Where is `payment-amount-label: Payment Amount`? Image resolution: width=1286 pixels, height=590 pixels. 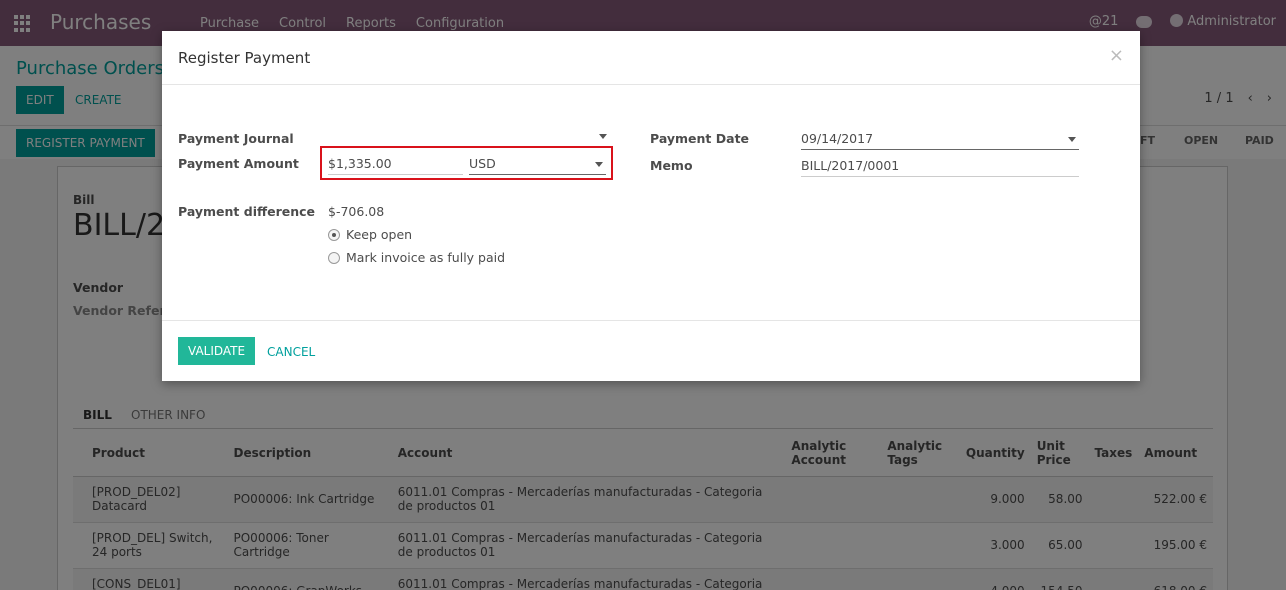 payment-amount-label: Payment Amount is located at coordinates (238, 163).